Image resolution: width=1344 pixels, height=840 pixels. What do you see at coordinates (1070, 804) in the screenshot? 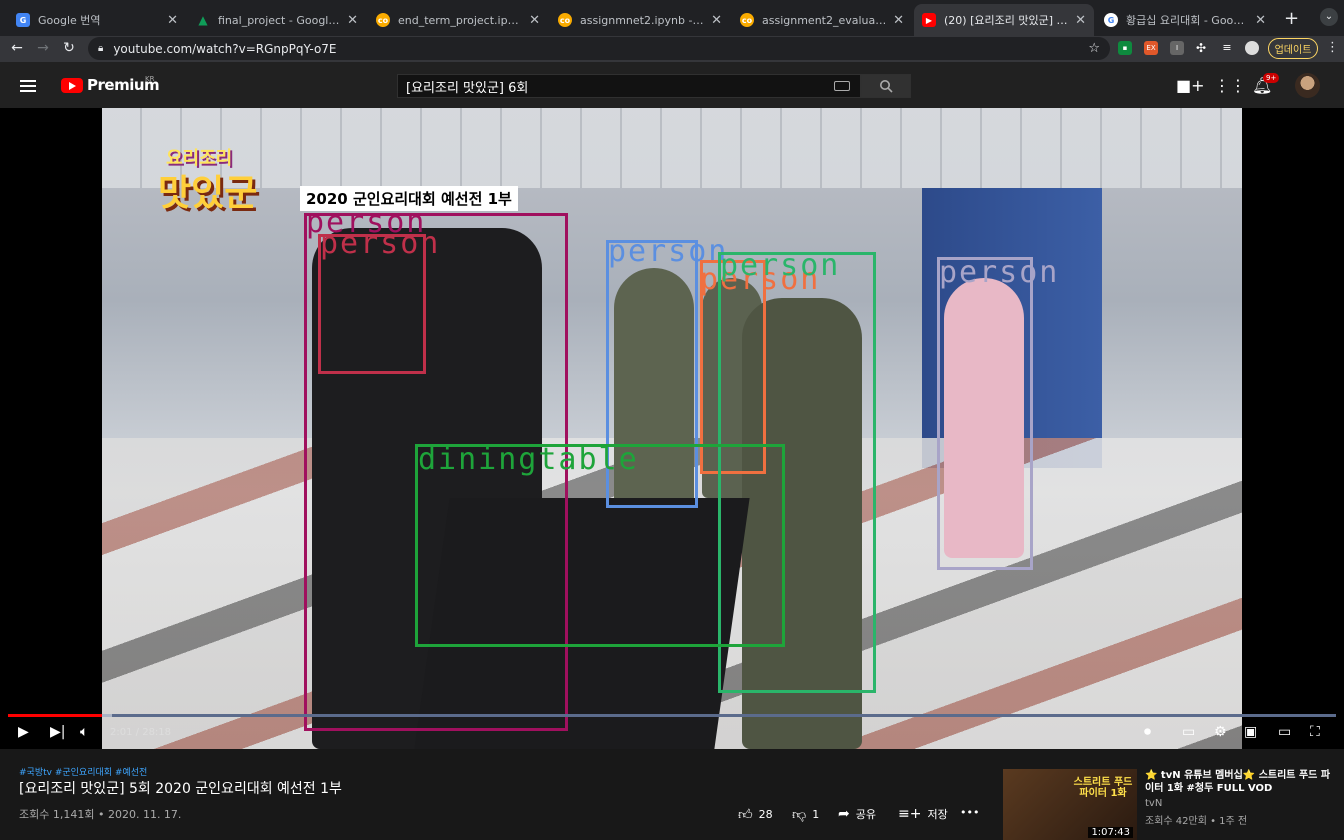
I see `recommendation-thumbnail: 스트리트 푸드파이터 1화 1:07:43` at bounding box center [1070, 804].